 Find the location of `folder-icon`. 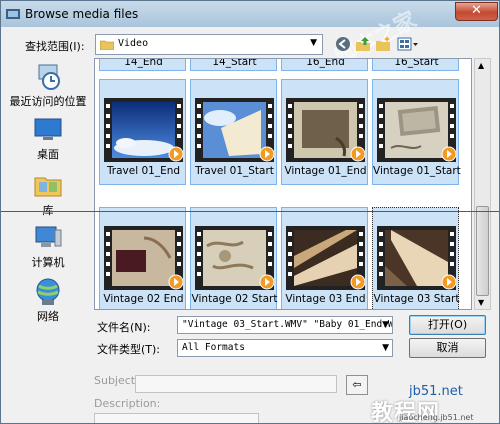

folder-icon is located at coordinates (107, 45).